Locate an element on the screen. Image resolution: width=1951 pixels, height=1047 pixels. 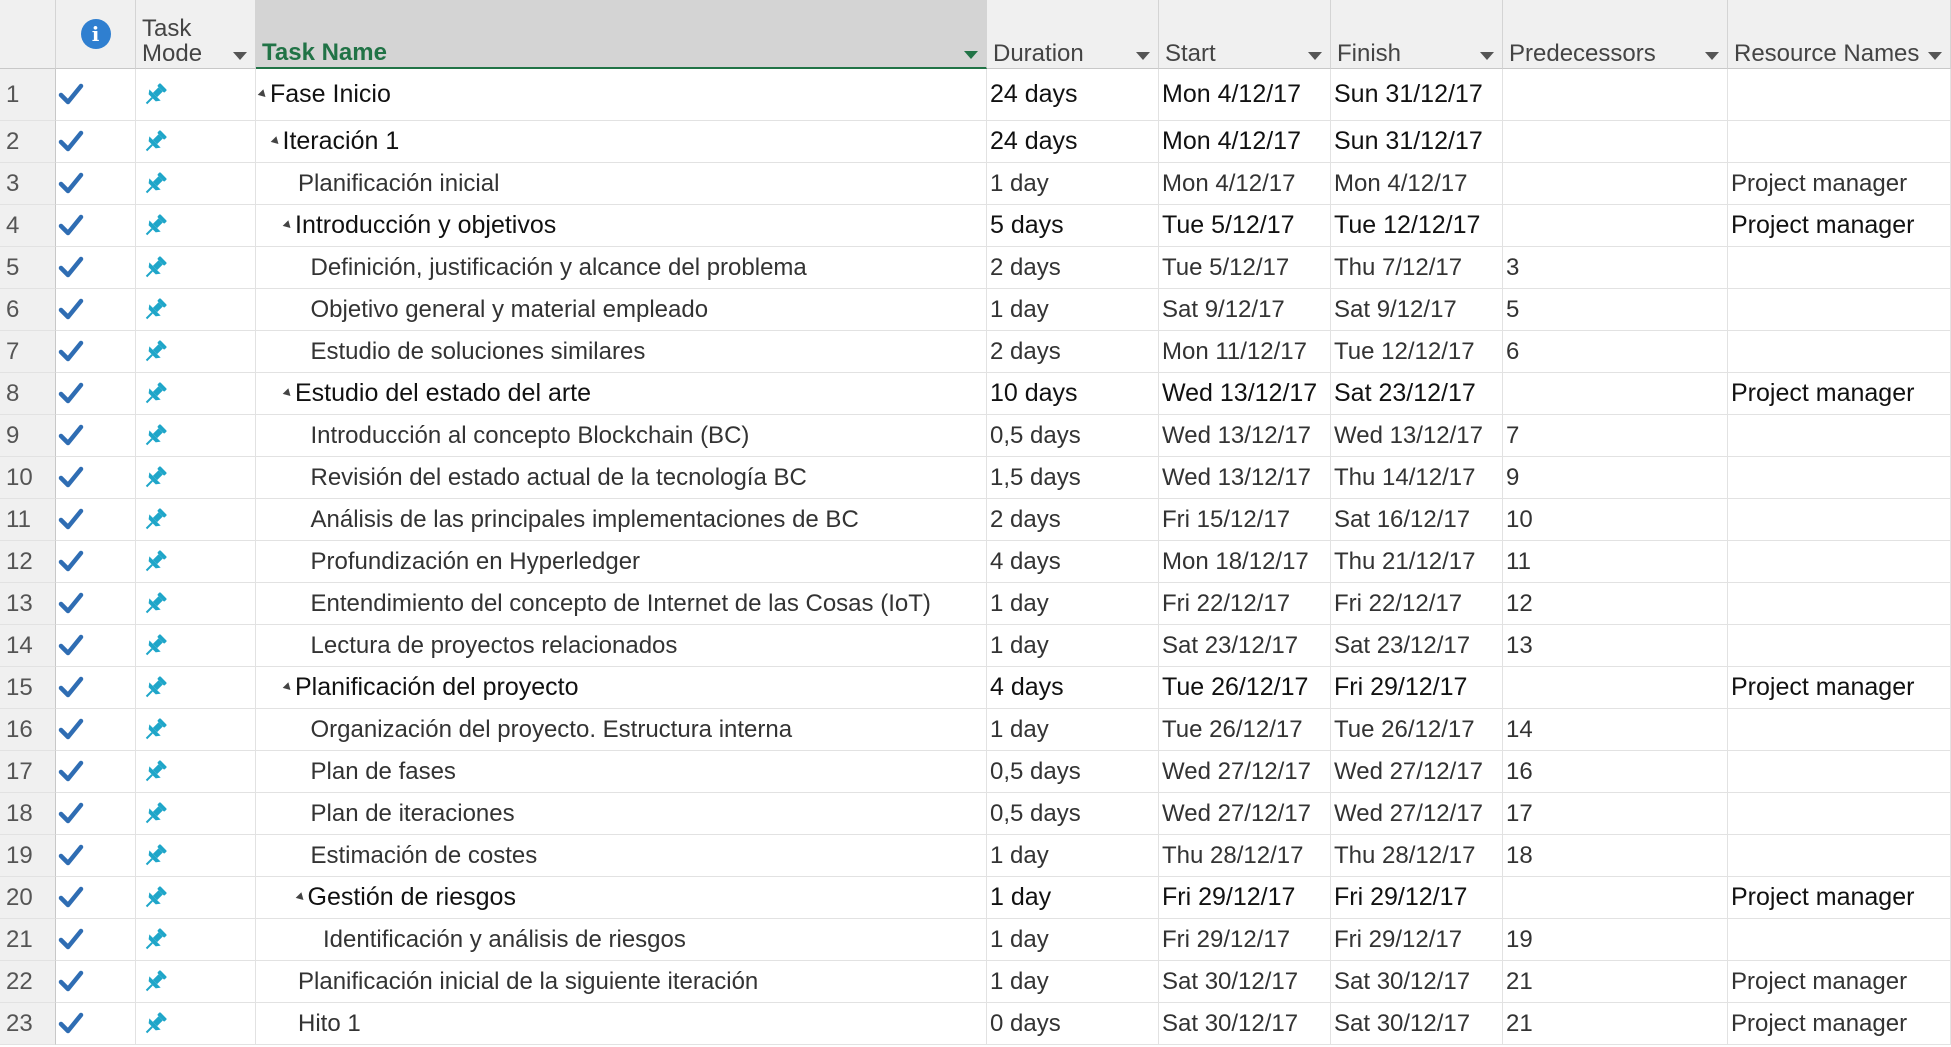
row-number: 3 is located at coordinates (28, 184).